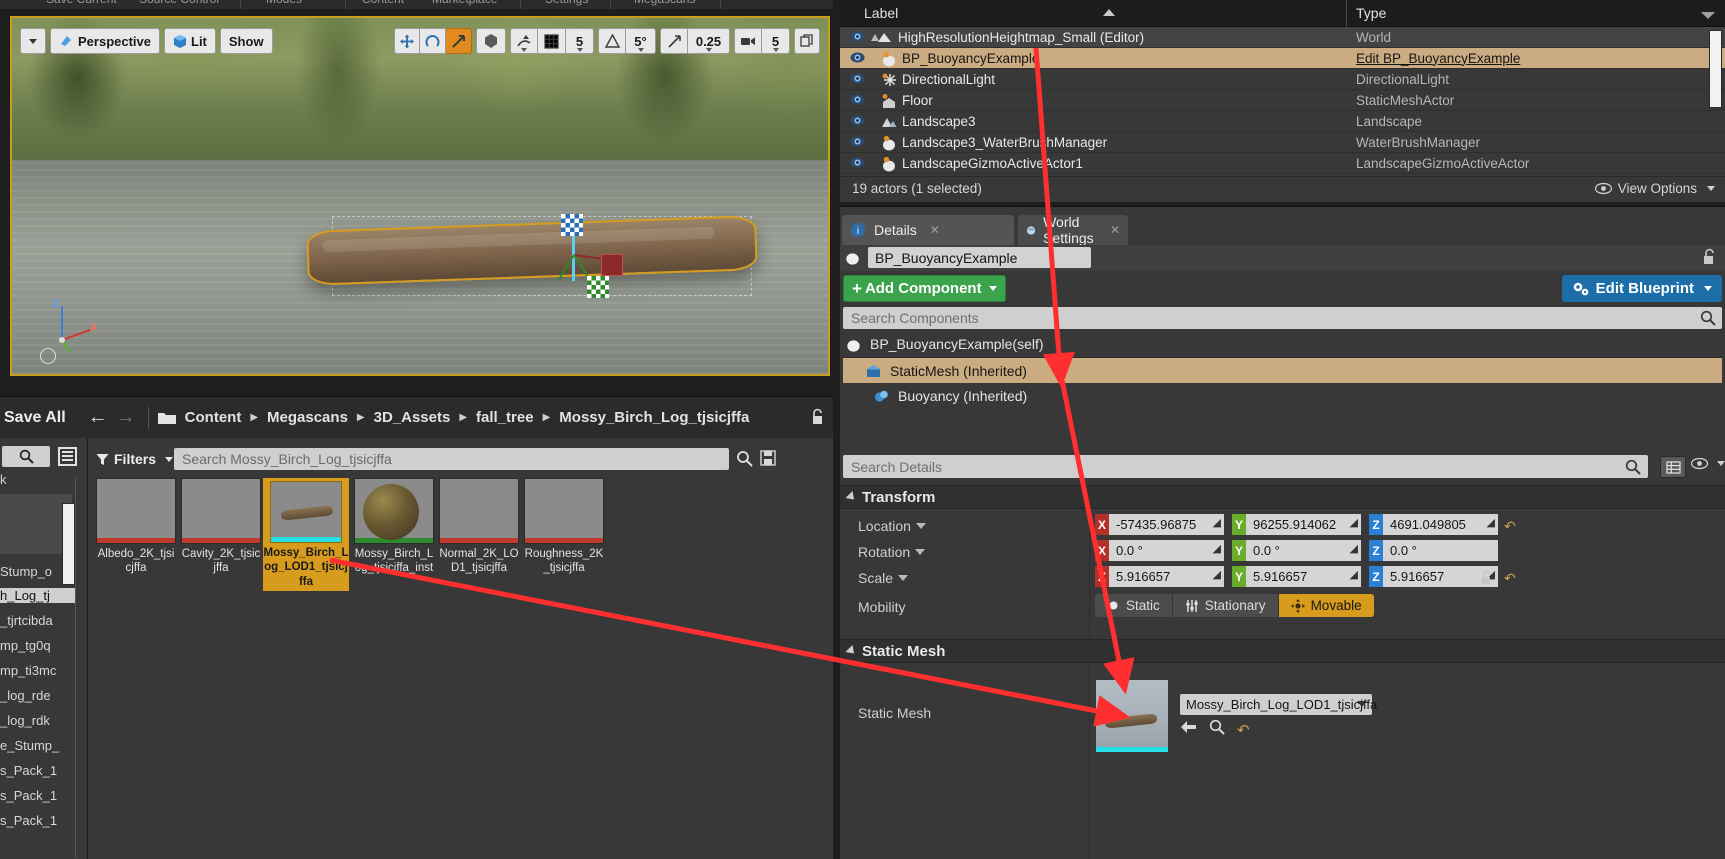 The height and width of the screenshot is (859, 1725). Describe the element at coordinates (1440, 524) in the screenshot. I see `location-z-input: 4691.049805 ◢` at that location.